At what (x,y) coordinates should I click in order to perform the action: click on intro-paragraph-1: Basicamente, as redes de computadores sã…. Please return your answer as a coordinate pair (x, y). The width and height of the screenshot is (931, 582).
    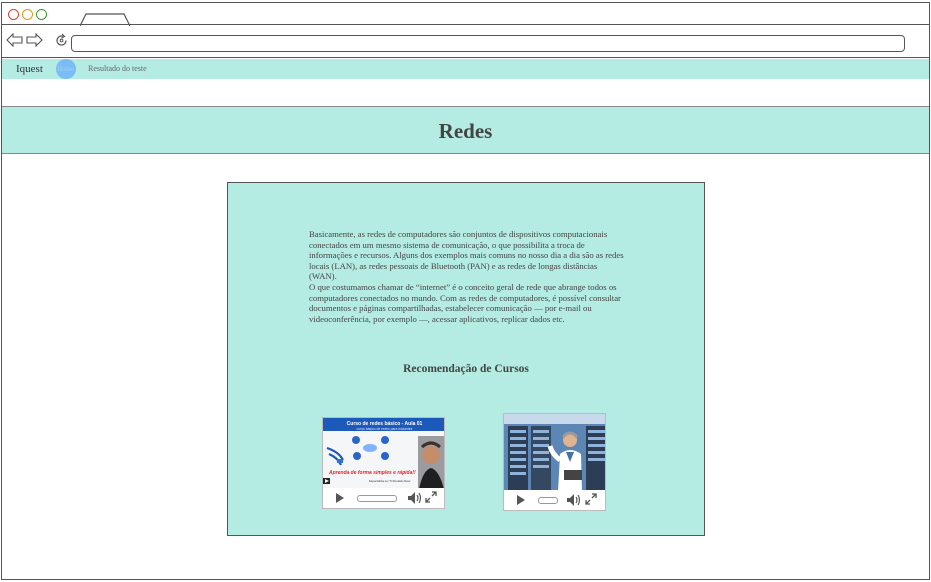
    Looking at the image, I should click on (466, 255).